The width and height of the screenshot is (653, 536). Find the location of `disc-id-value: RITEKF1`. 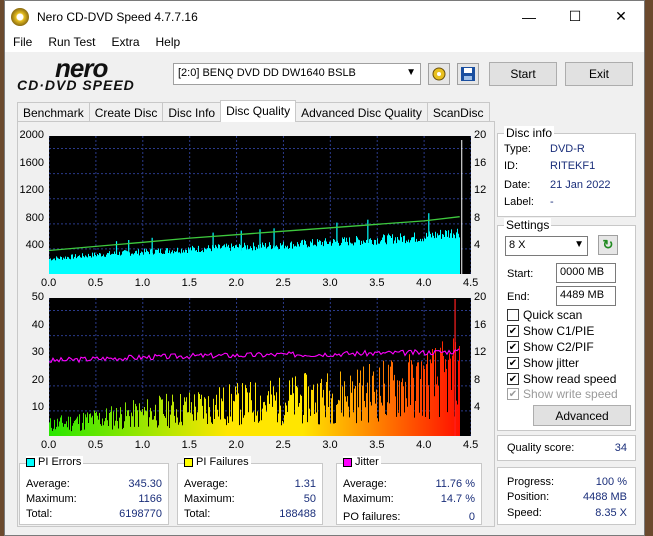

disc-id-value: RITEKF1 is located at coordinates (573, 166).